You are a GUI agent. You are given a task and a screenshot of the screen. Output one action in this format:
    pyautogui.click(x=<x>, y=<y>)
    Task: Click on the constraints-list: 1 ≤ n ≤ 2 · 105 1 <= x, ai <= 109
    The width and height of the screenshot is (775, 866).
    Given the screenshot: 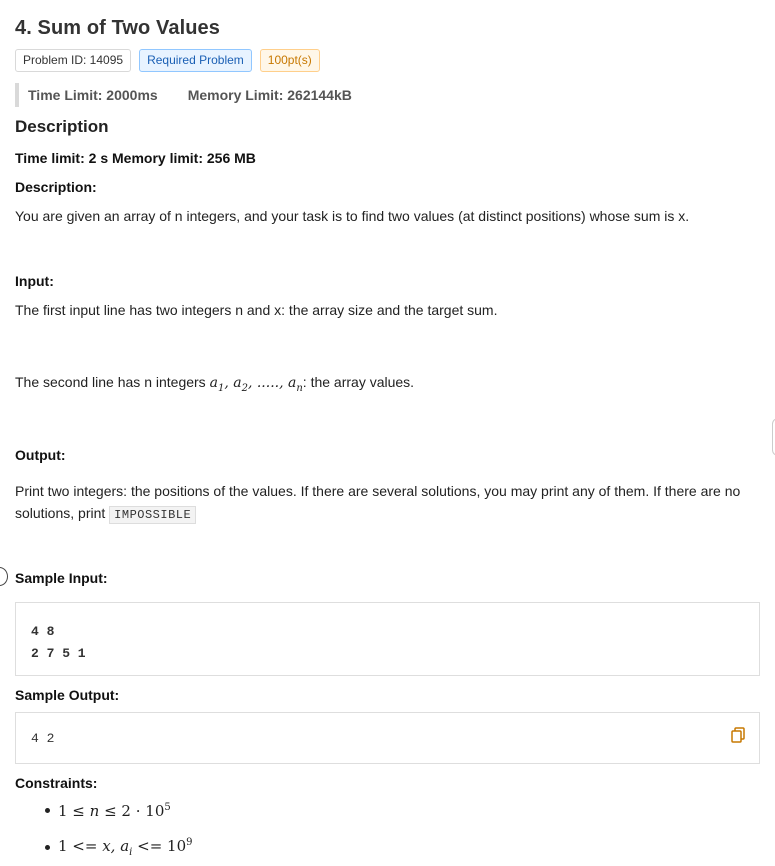 What is the action you would take?
    pyautogui.click(x=104, y=829)
    